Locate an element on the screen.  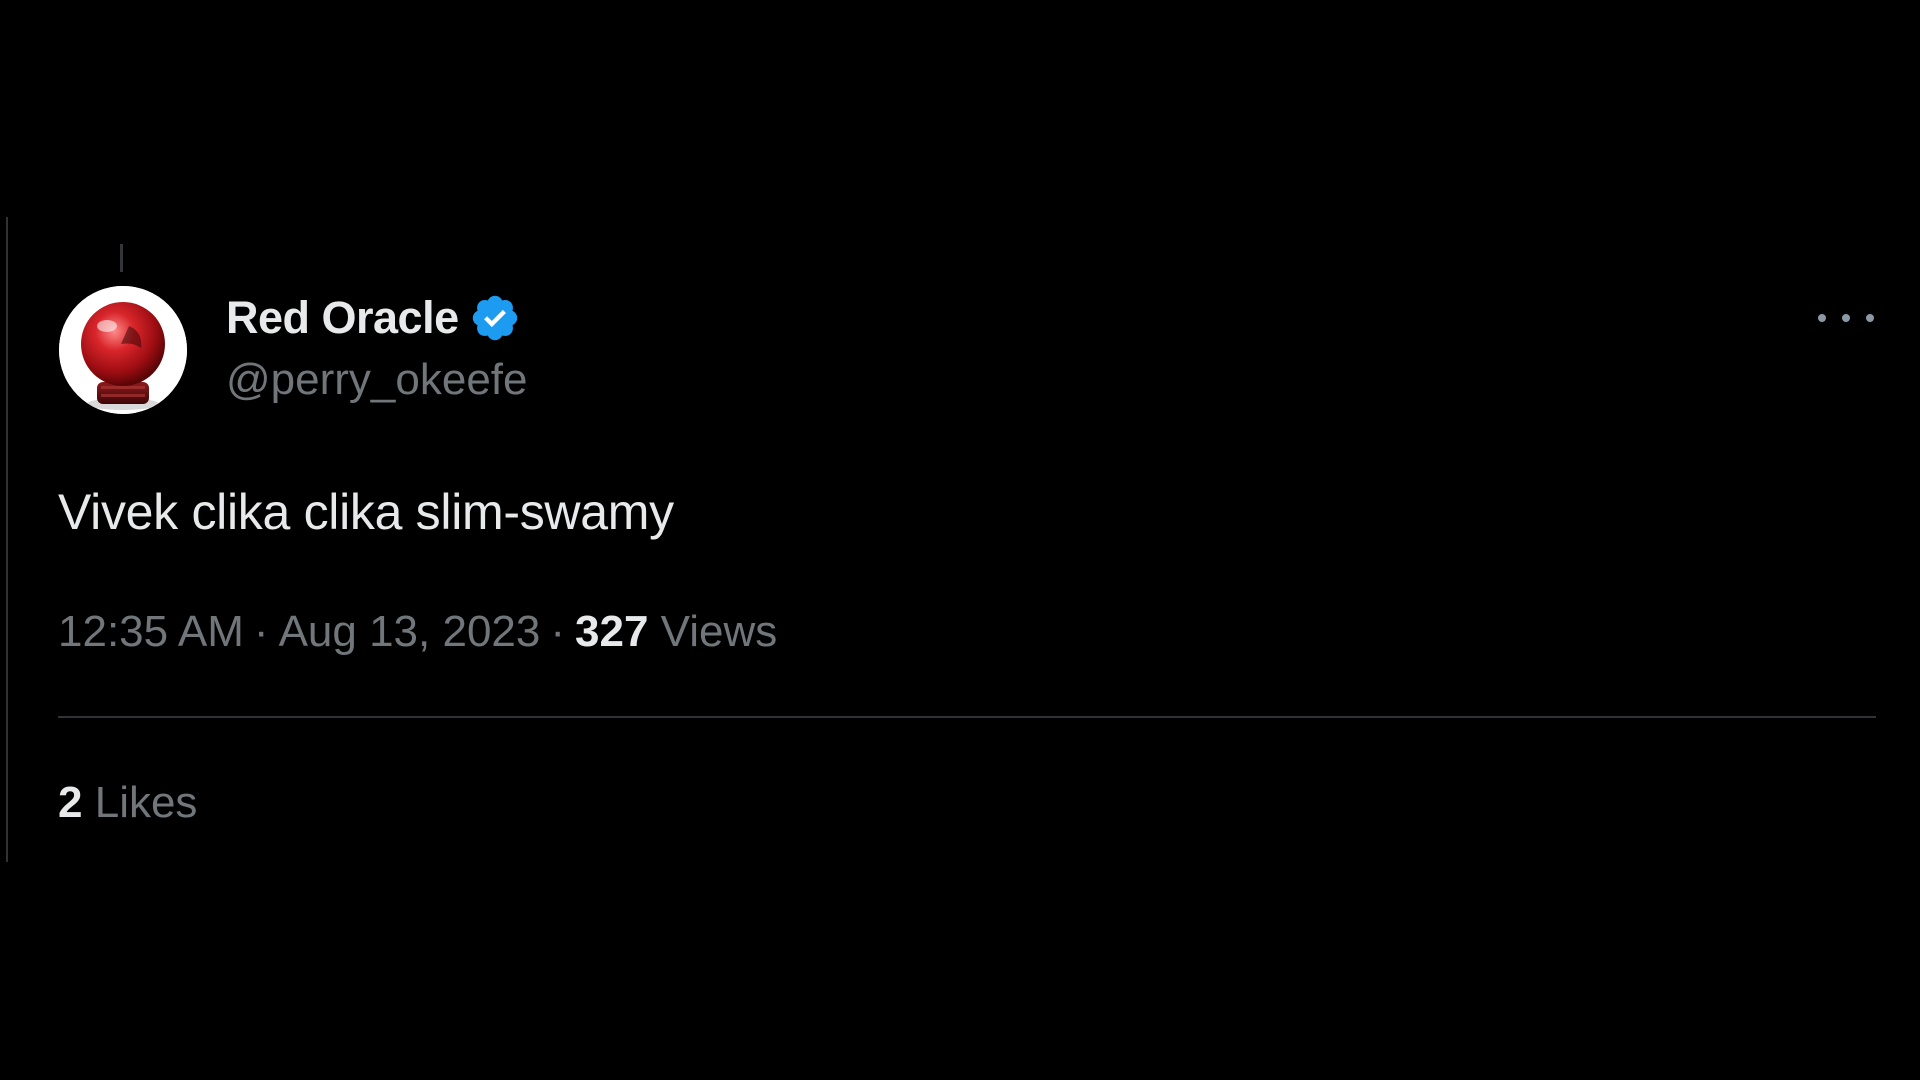
tweet-metadata: 12:35 AM · Aug 13, 2023 · 327 Views is located at coordinates (417, 632).